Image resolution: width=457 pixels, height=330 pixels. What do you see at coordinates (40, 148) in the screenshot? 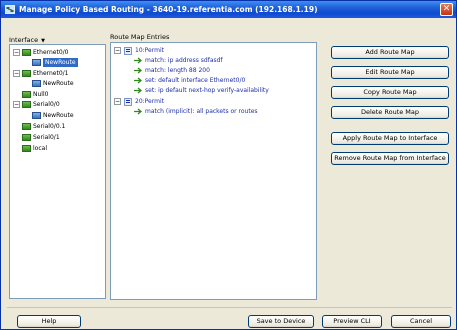
I see `tree-item-local: local` at bounding box center [40, 148].